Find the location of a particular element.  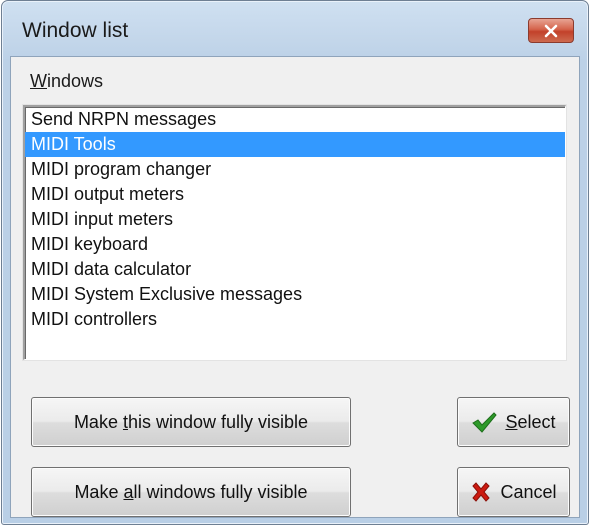

make-all-visible-button: Make all windows fully visible is located at coordinates (191, 492).